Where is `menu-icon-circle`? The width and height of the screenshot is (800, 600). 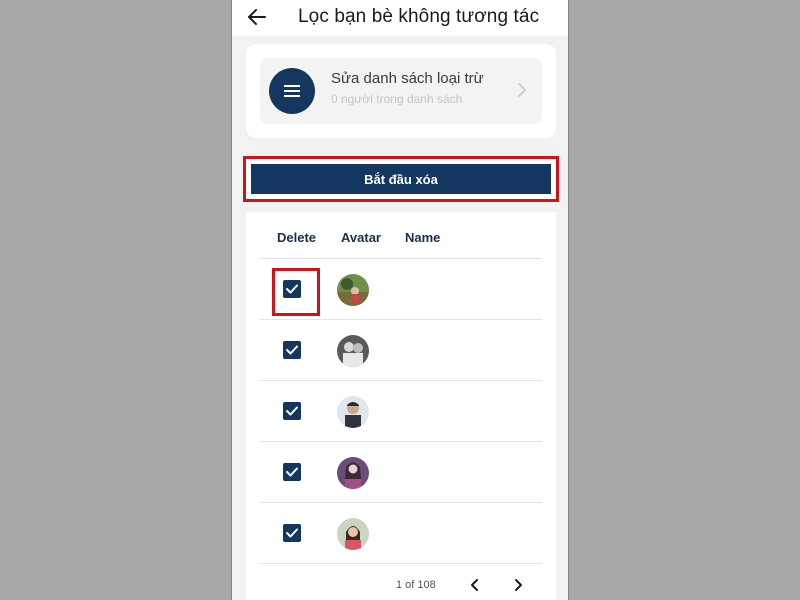 menu-icon-circle is located at coordinates (292, 91).